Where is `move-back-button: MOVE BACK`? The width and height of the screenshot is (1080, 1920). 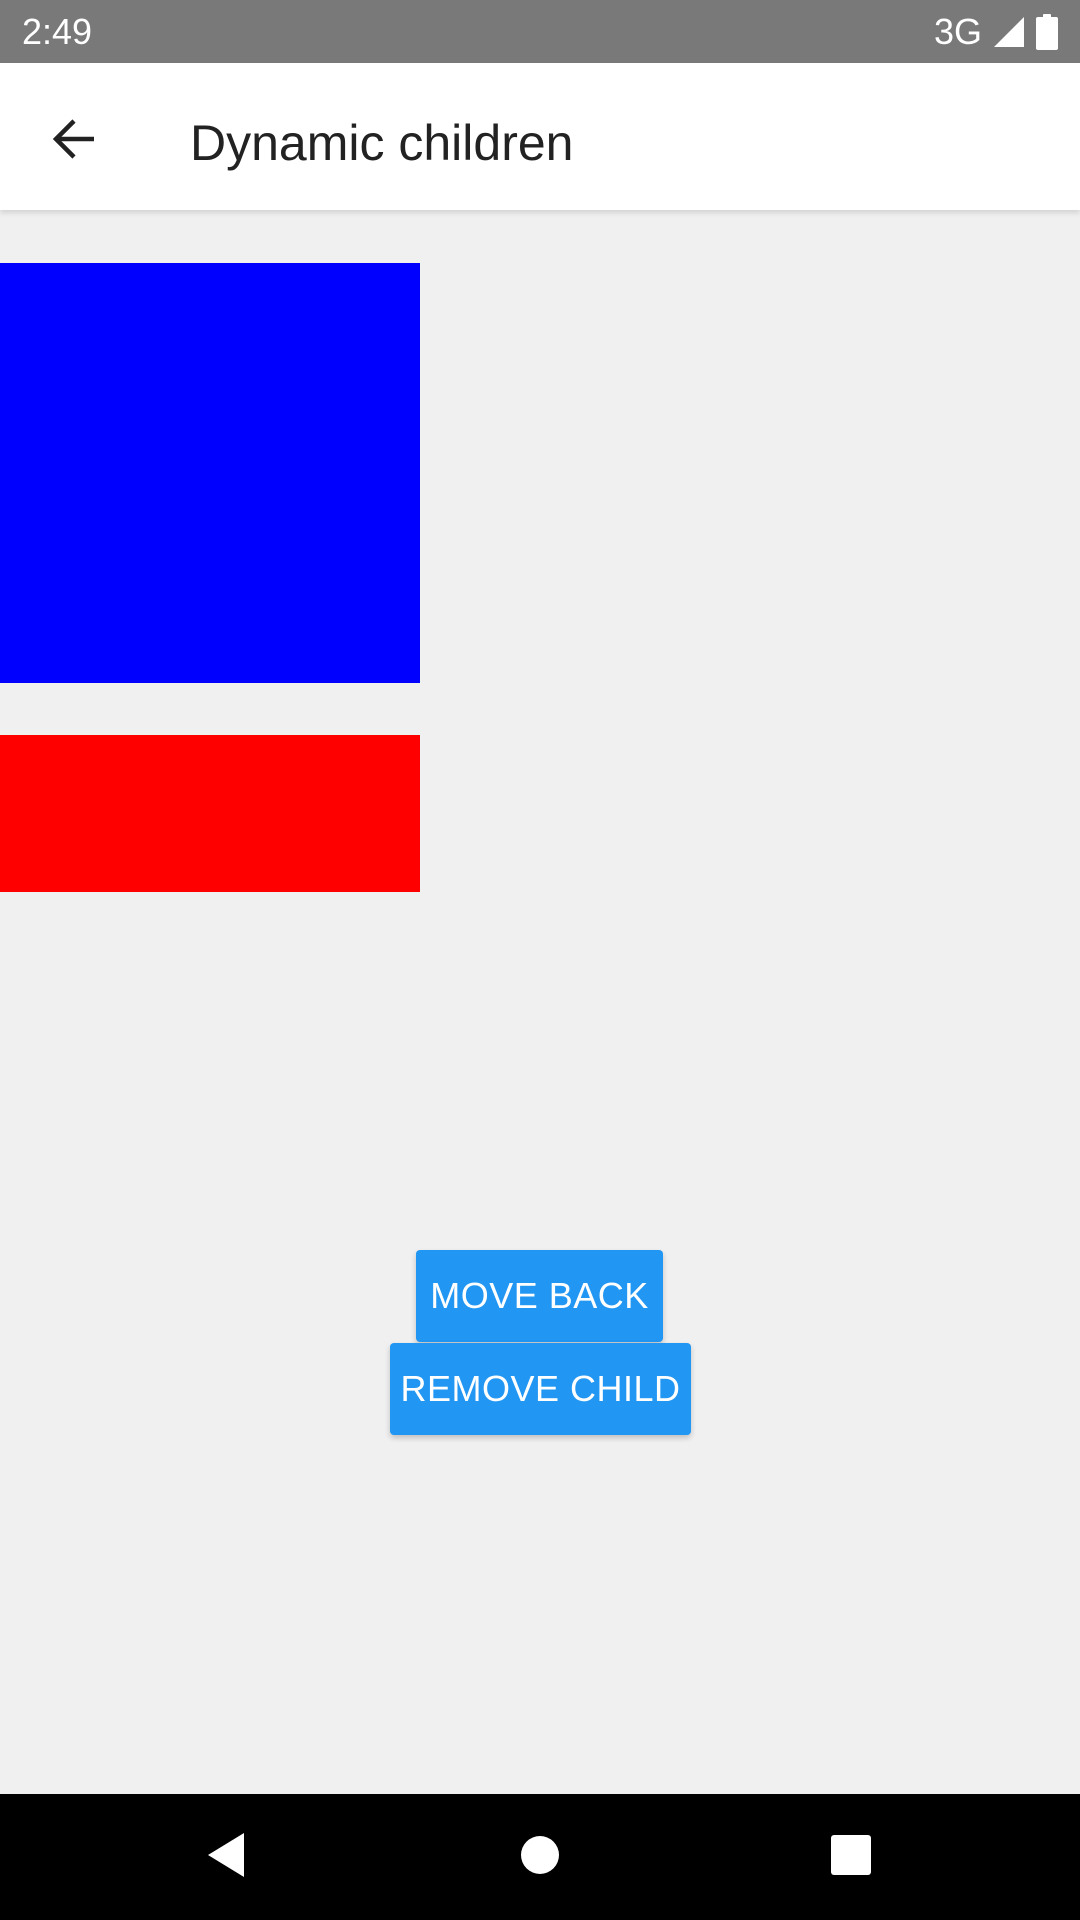 move-back-button: MOVE BACK is located at coordinates (539, 1296).